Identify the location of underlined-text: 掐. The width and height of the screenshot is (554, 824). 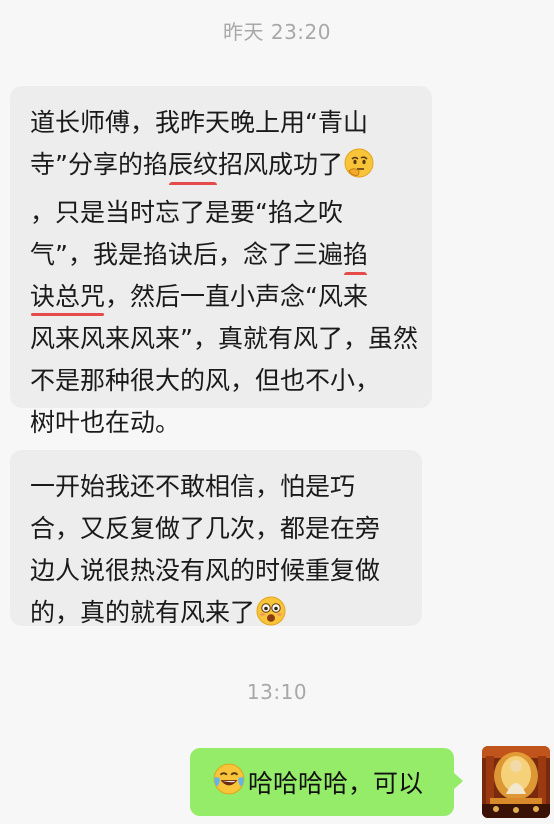
(355, 255).